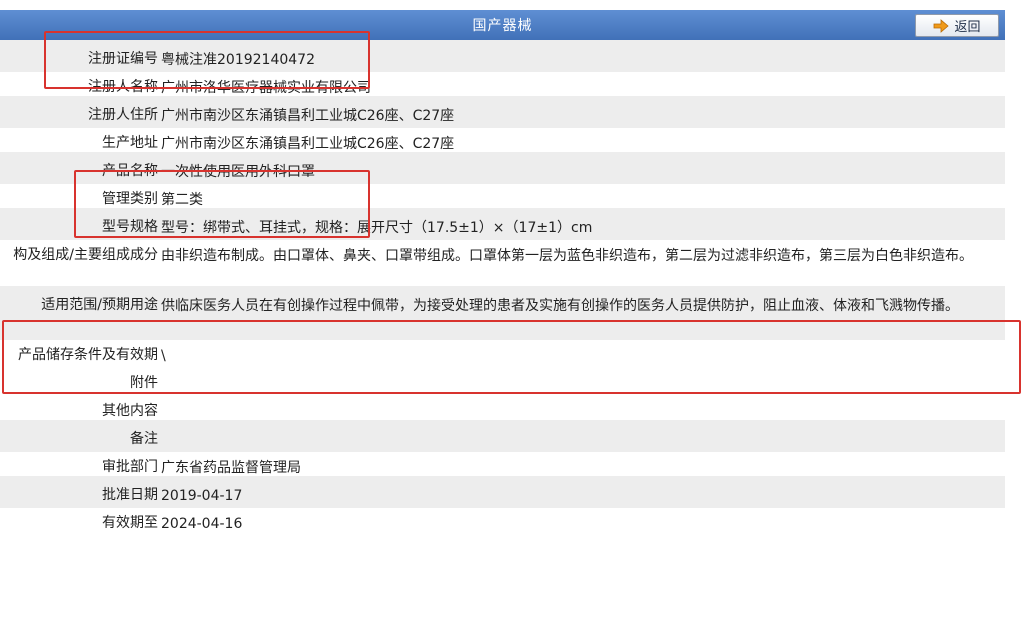 The height and width of the screenshot is (624, 1025). What do you see at coordinates (130, 199) in the screenshot?
I see `field-label: 管理类别` at bounding box center [130, 199].